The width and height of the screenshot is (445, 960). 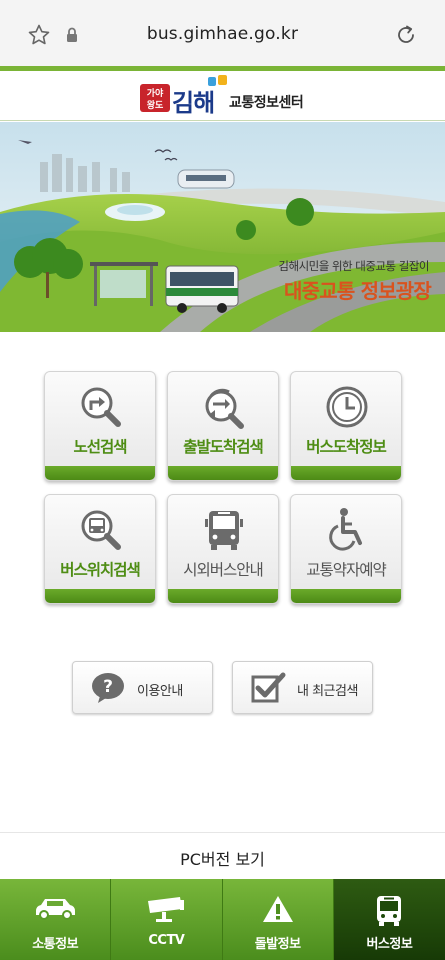 What do you see at coordinates (358, 291) in the screenshot?
I see `banner-title: 대중교통 정보광장` at bounding box center [358, 291].